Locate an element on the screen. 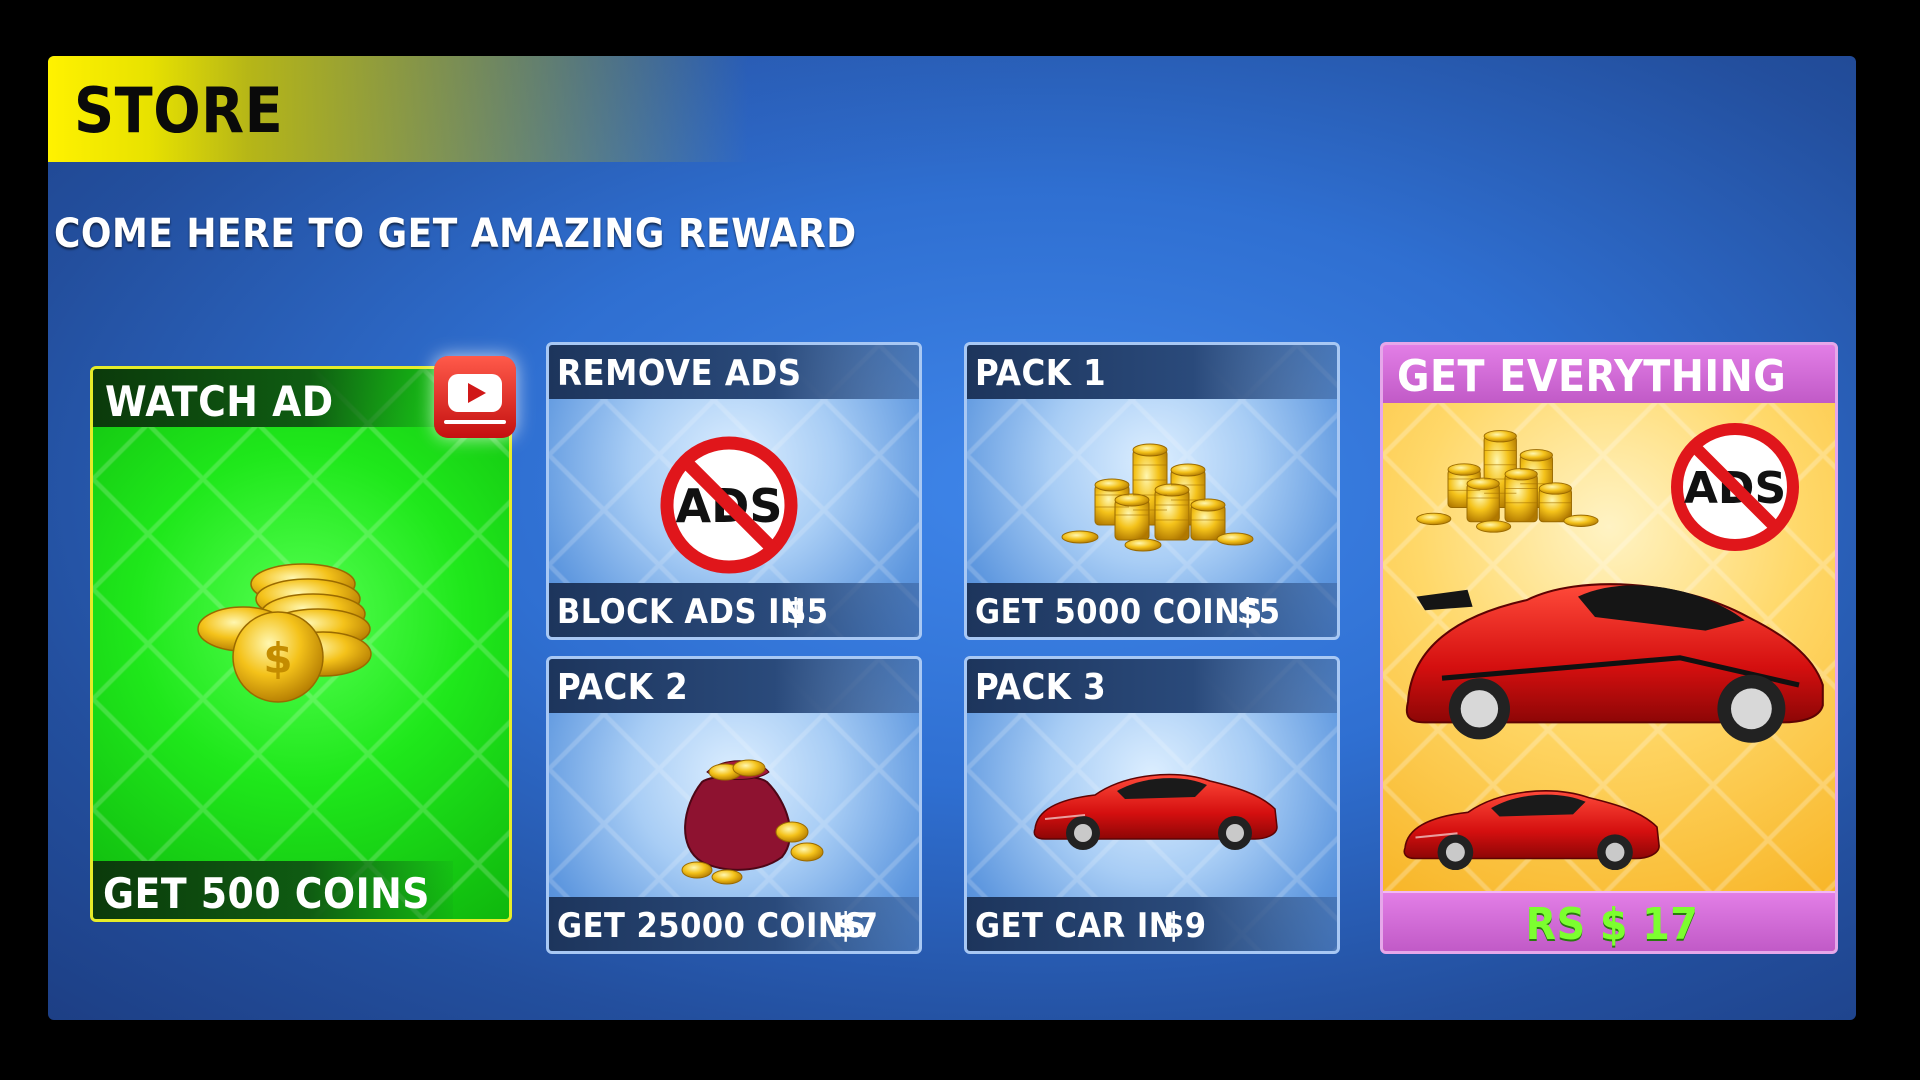 The width and height of the screenshot is (1920, 1080). remove-ads-header: REMOVE ADS is located at coordinates (734, 372).